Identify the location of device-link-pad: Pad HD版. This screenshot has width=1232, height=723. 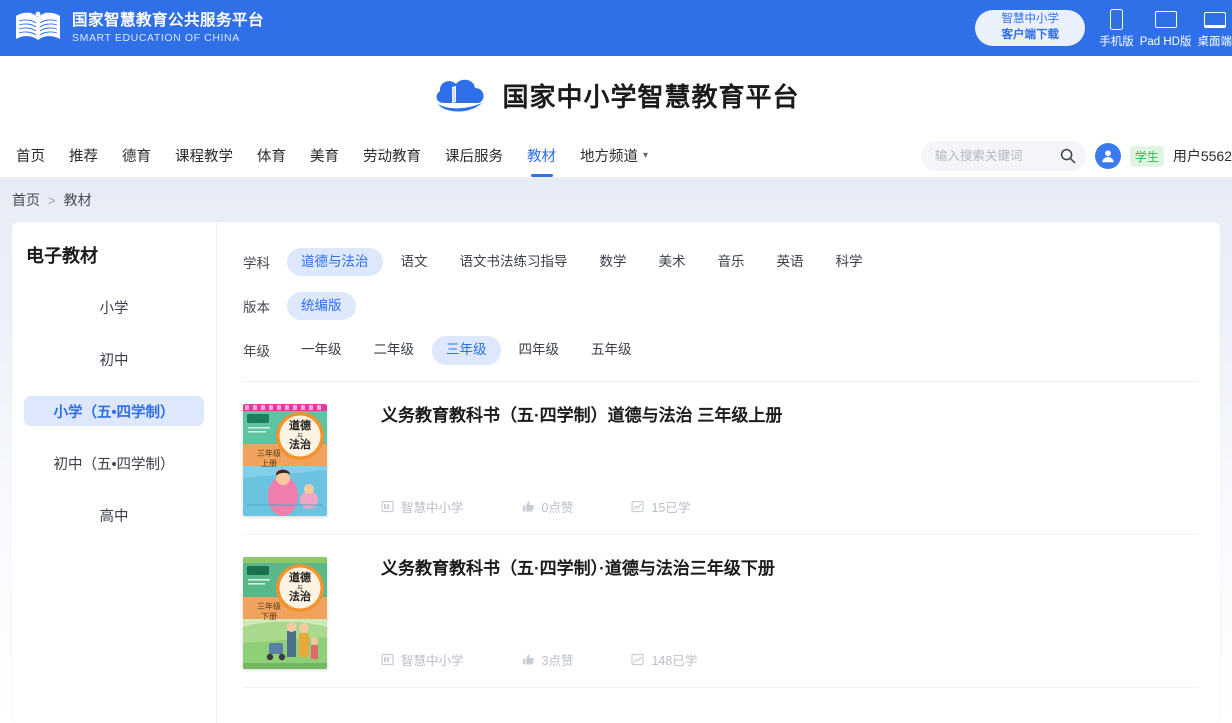
(1166, 28).